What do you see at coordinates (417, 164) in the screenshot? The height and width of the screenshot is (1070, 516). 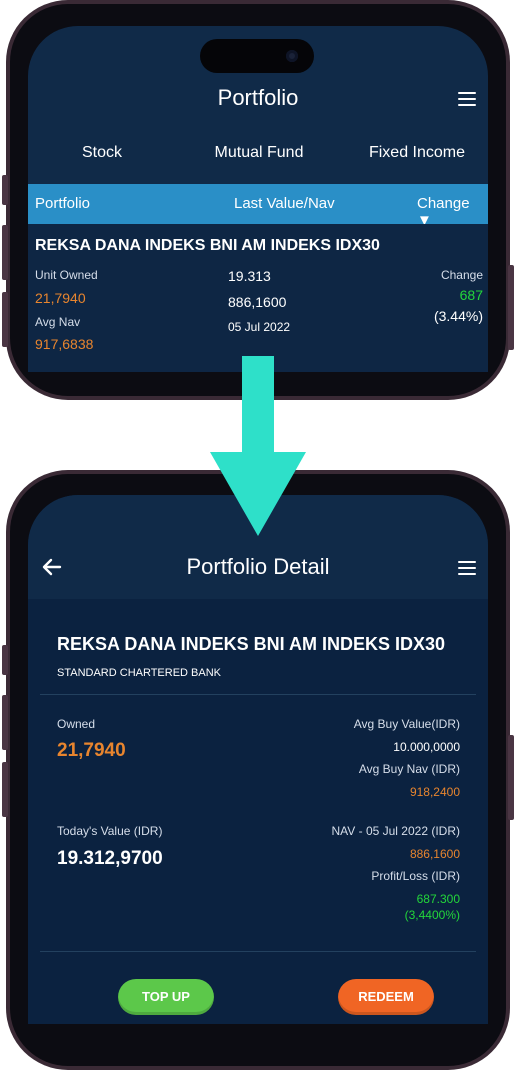 I see `tab-fixed-income: Fixed Income` at bounding box center [417, 164].